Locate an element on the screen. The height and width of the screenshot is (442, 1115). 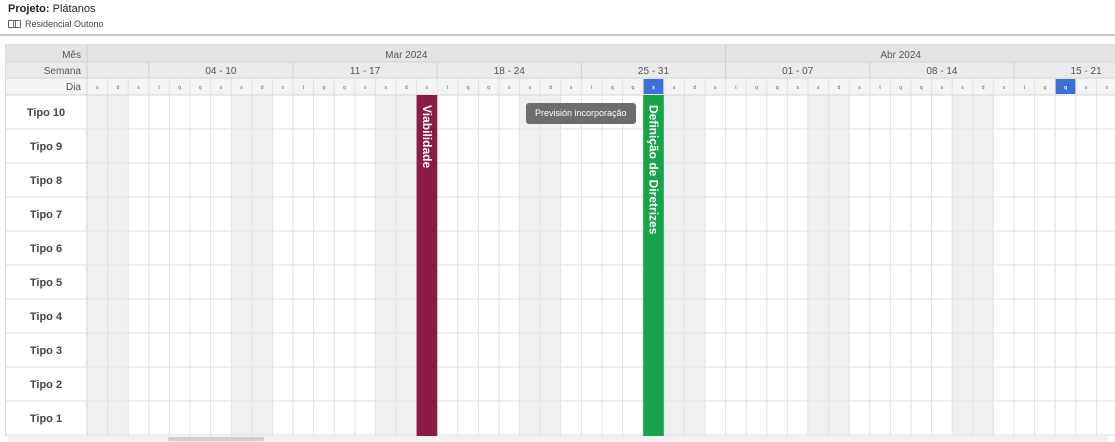
project-header: Projeto: Plátanos Residencial Outono is located at coordinates (557, 17).